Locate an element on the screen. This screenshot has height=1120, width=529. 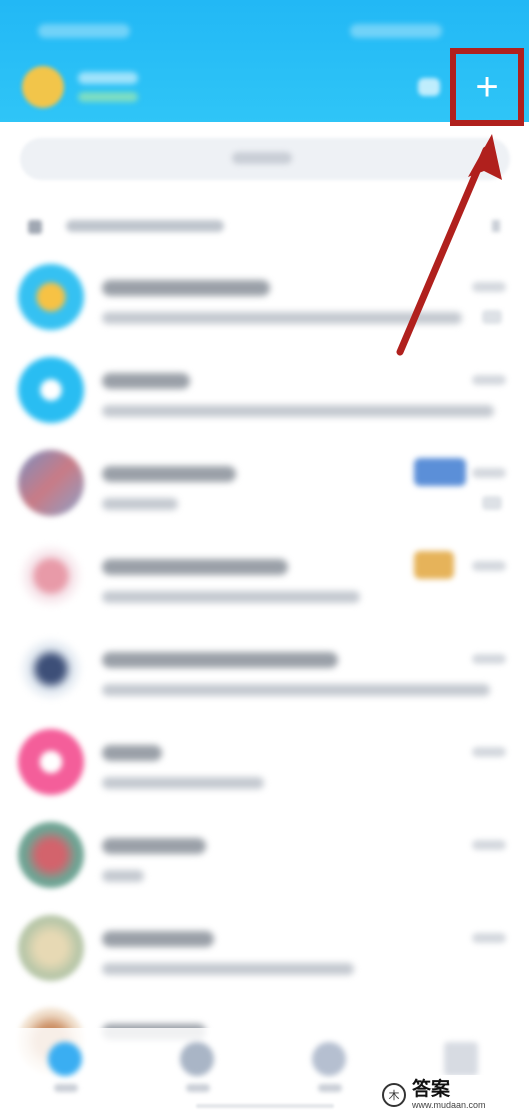
status-bar-right is located at coordinates (396, 31).